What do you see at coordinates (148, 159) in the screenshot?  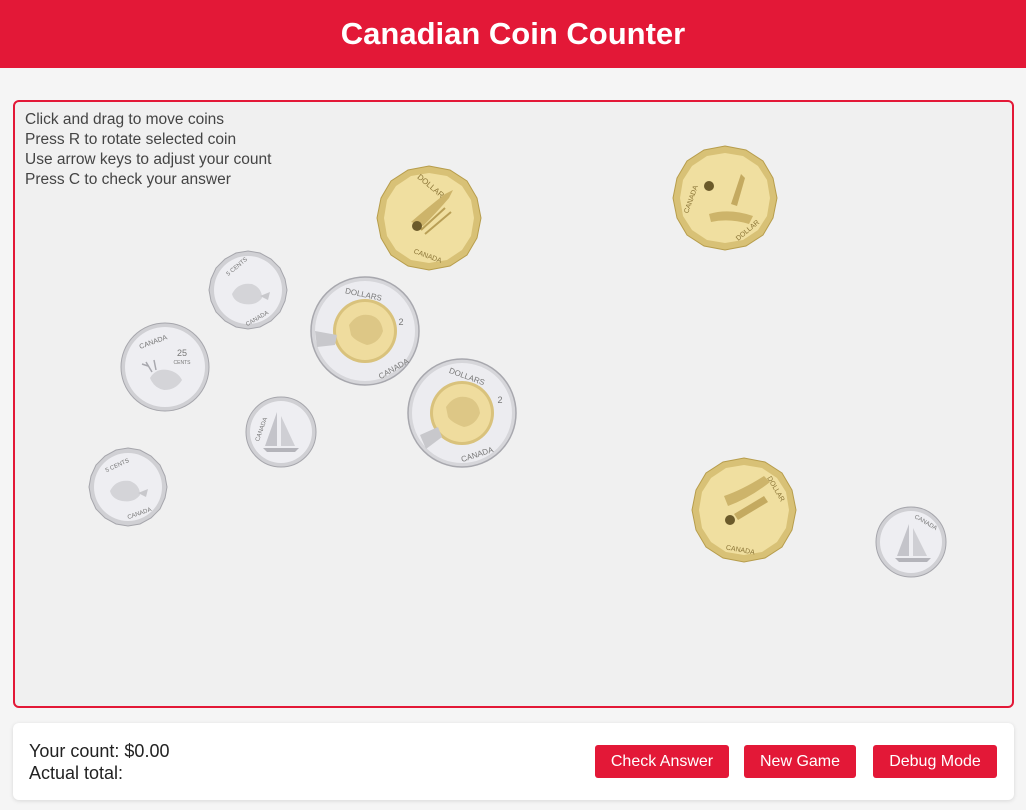 I see `instruction-adjust: Use arrow keys to adjust your count` at bounding box center [148, 159].